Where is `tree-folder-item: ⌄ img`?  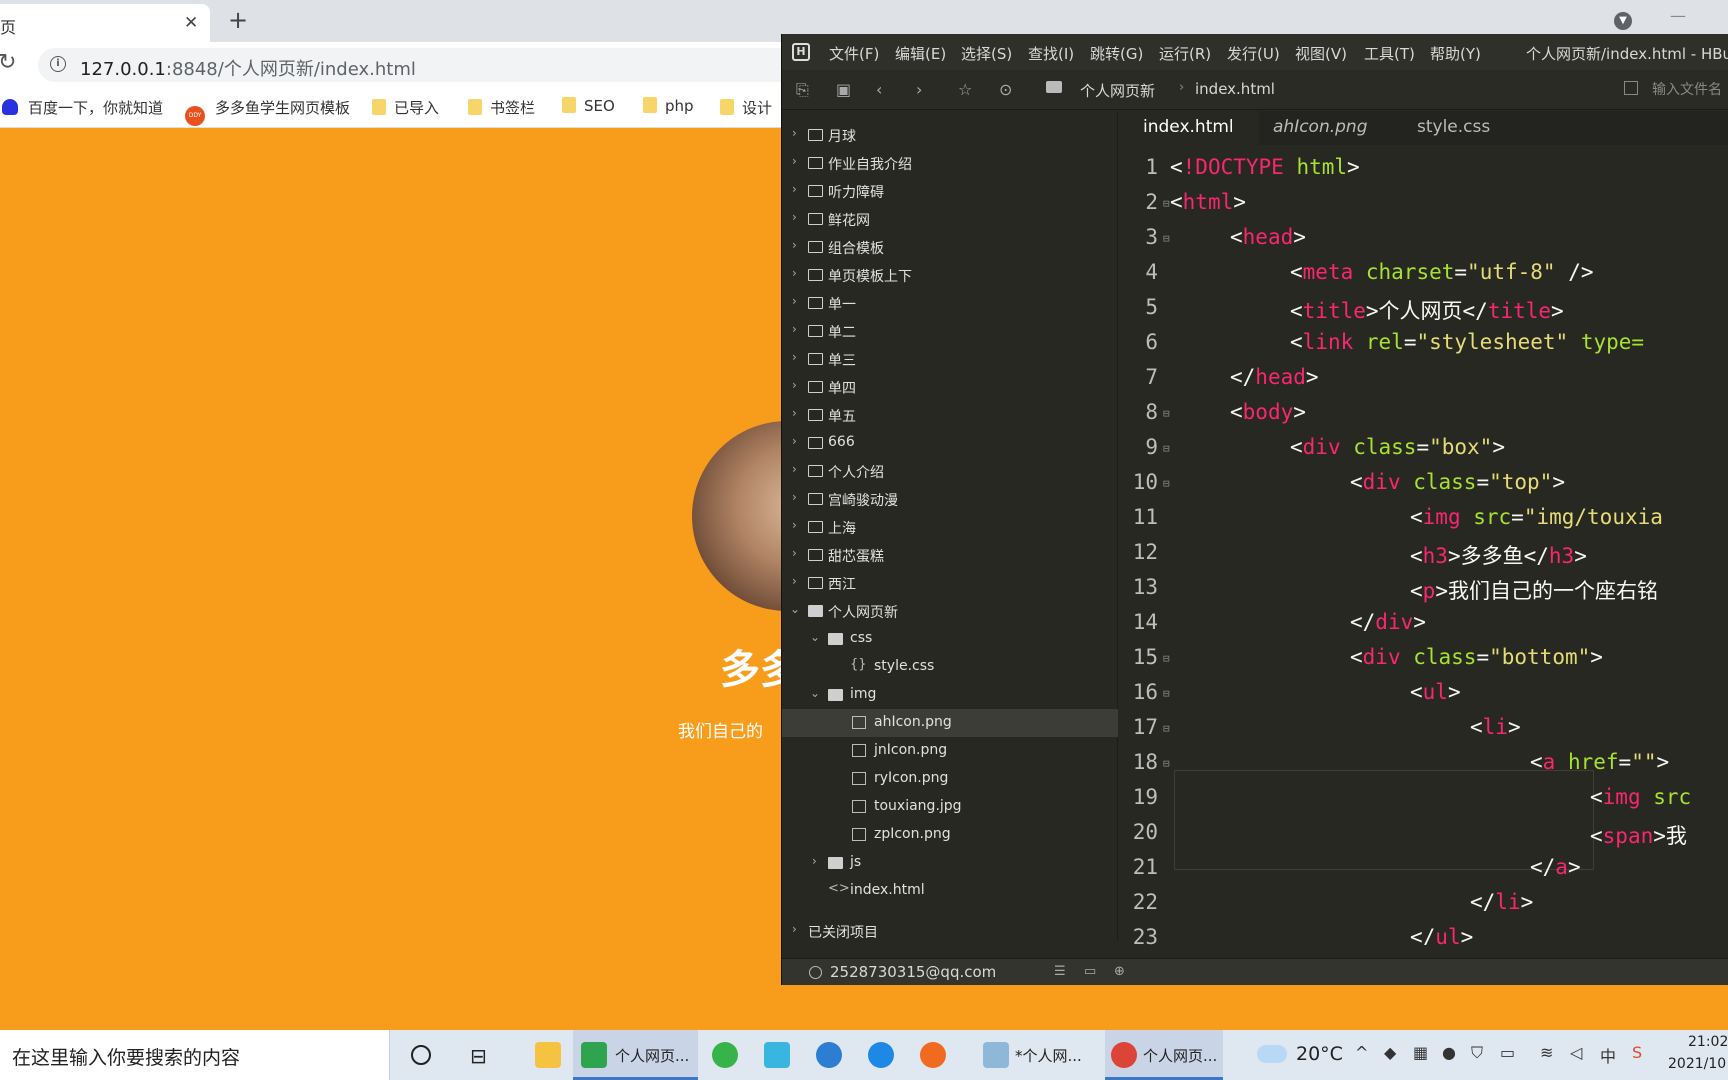
tree-folder-item: ⌄ img is located at coordinates (950, 695).